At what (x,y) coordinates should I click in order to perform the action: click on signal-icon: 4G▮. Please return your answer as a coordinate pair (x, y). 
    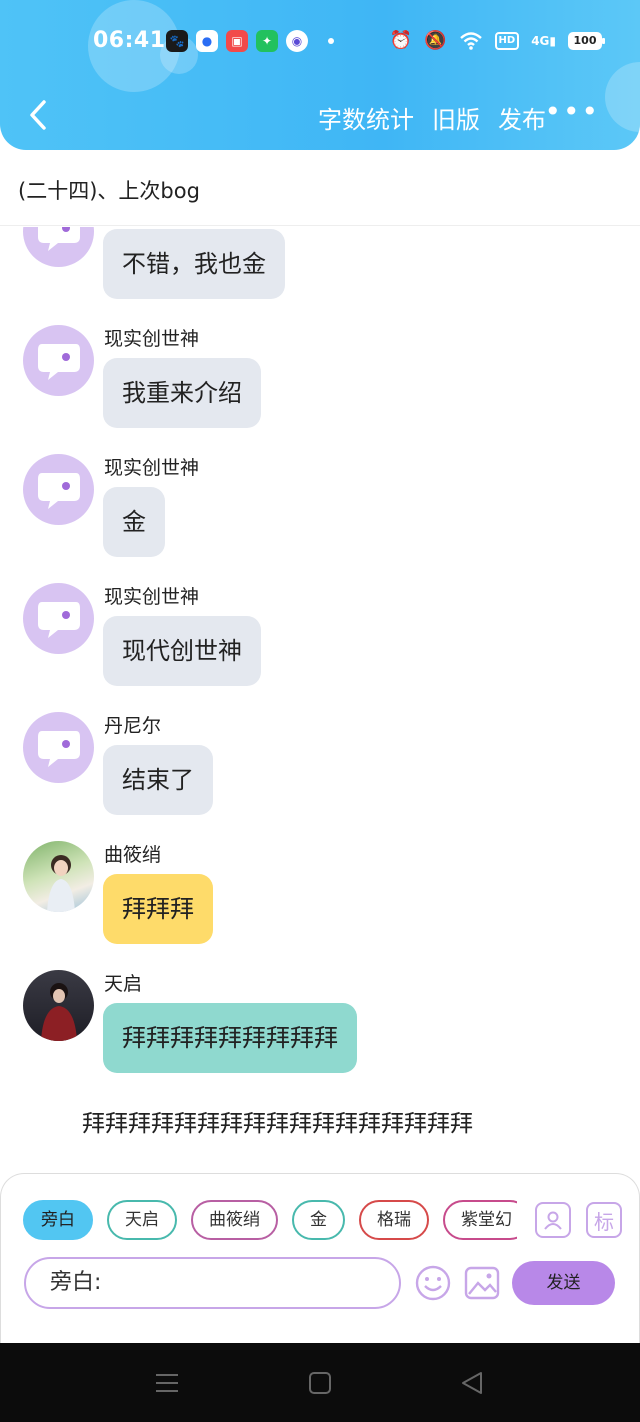
    Looking at the image, I should click on (543, 41).